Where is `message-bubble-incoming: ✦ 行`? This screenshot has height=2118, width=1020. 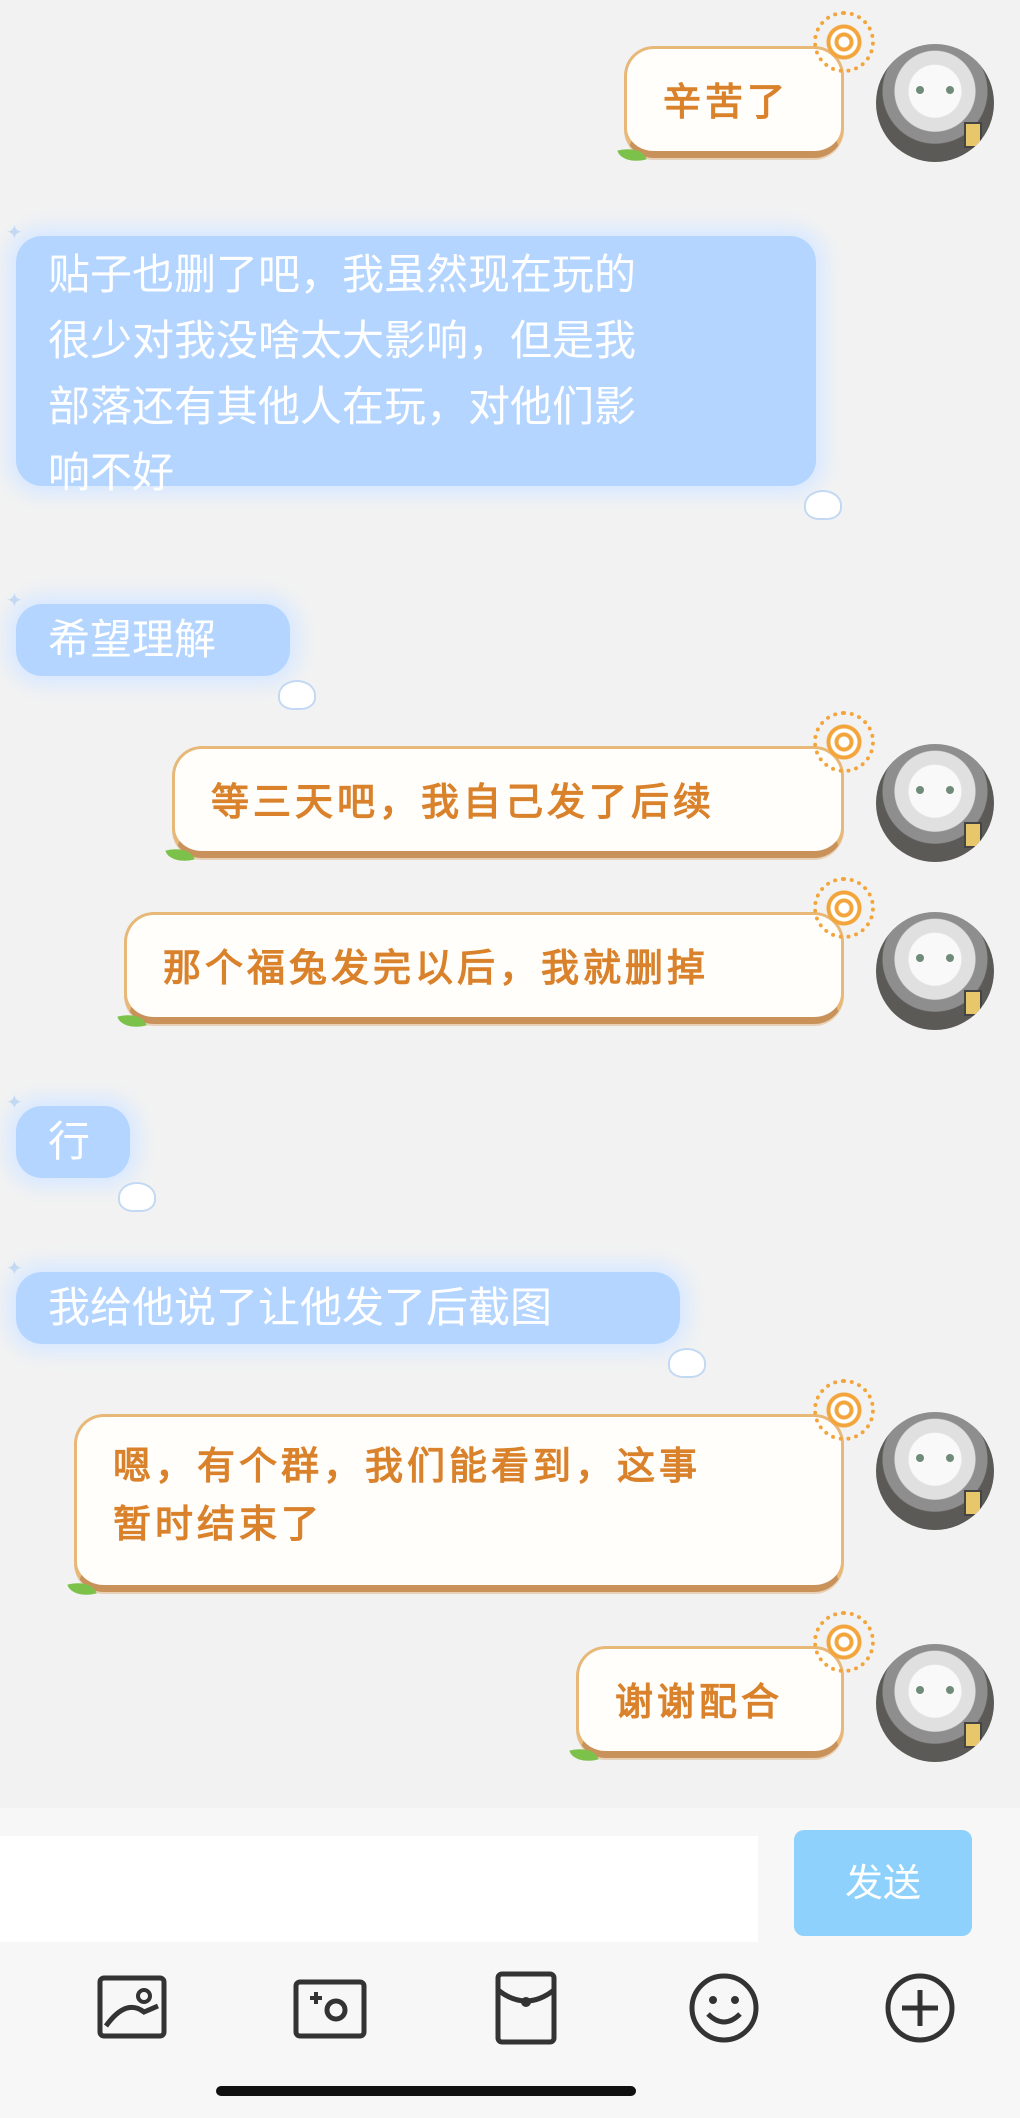 message-bubble-incoming: ✦ 行 is located at coordinates (81, 1152).